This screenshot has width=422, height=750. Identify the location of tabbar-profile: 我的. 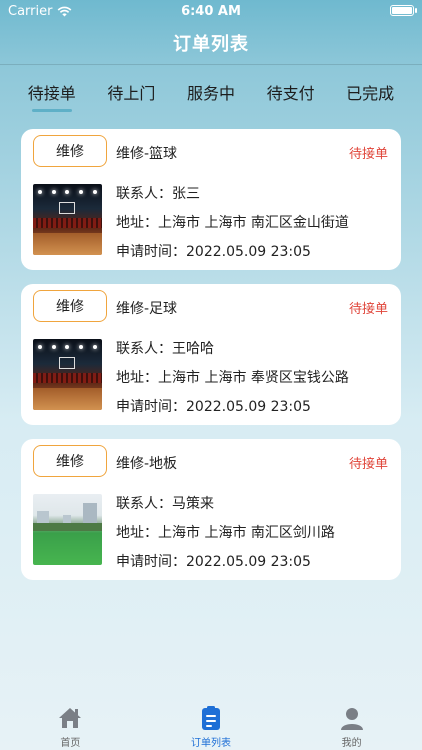
(352, 725).